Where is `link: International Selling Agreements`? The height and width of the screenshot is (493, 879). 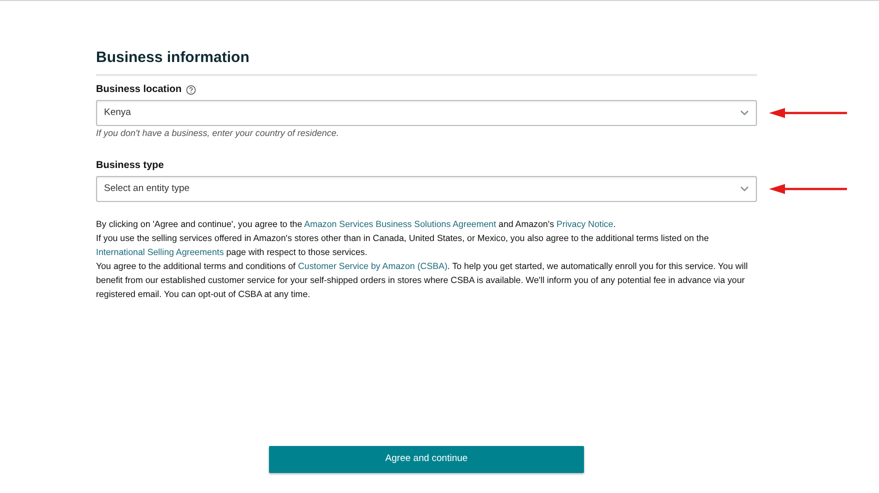
link: International Selling Agreements is located at coordinates (160, 252).